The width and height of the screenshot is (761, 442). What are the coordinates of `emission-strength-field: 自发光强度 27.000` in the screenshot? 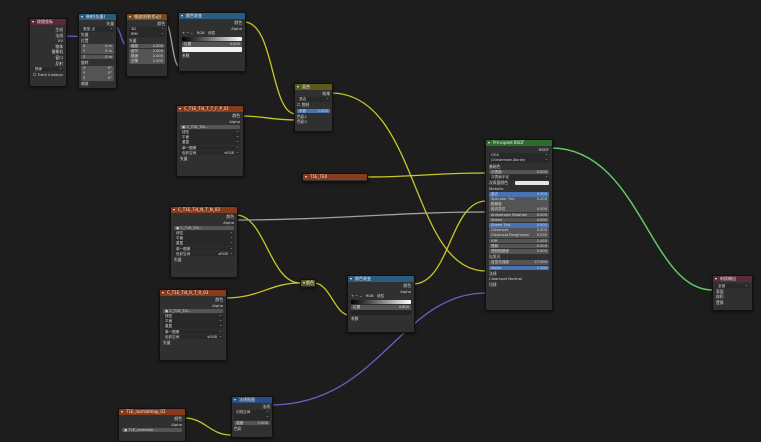 It's located at (519, 262).